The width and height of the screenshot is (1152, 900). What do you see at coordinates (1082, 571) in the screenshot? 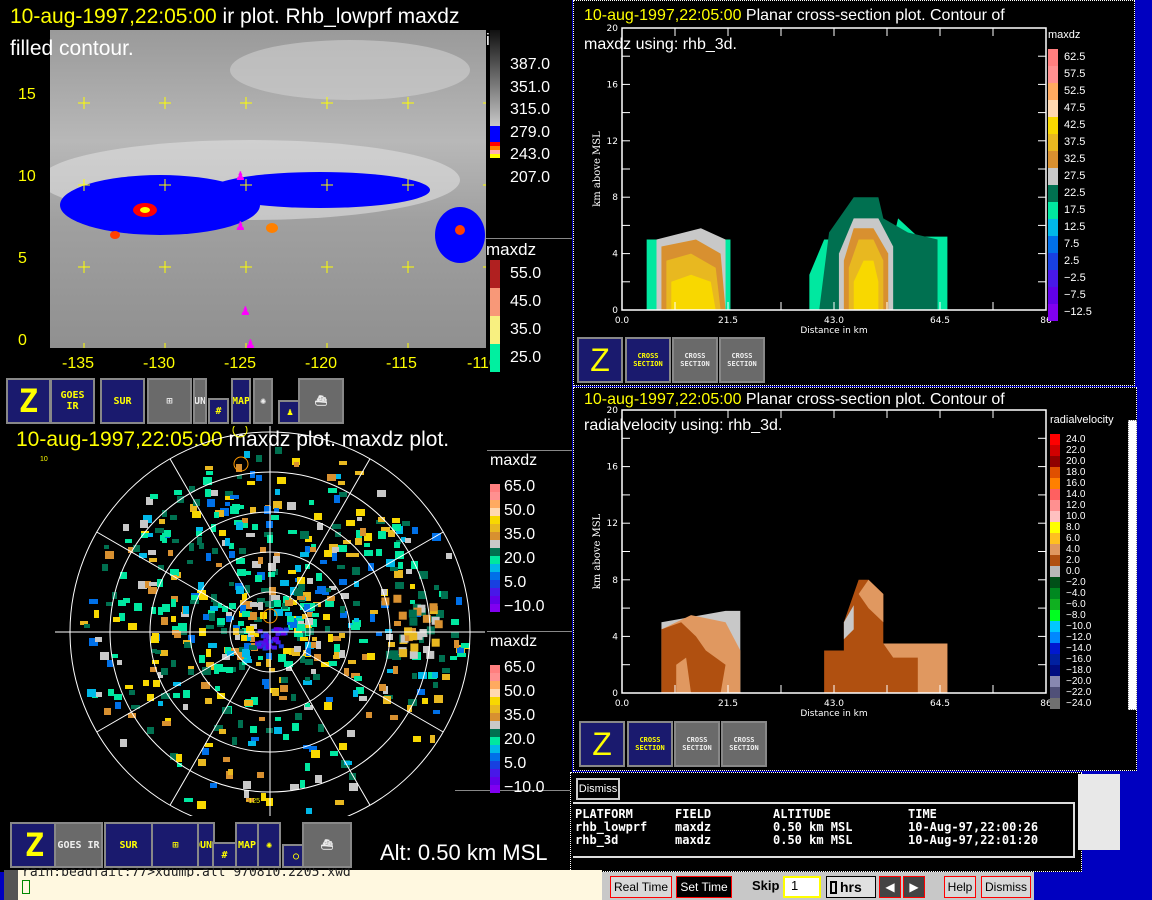
I see `colorbar-row: 0.0` at bounding box center [1082, 571].